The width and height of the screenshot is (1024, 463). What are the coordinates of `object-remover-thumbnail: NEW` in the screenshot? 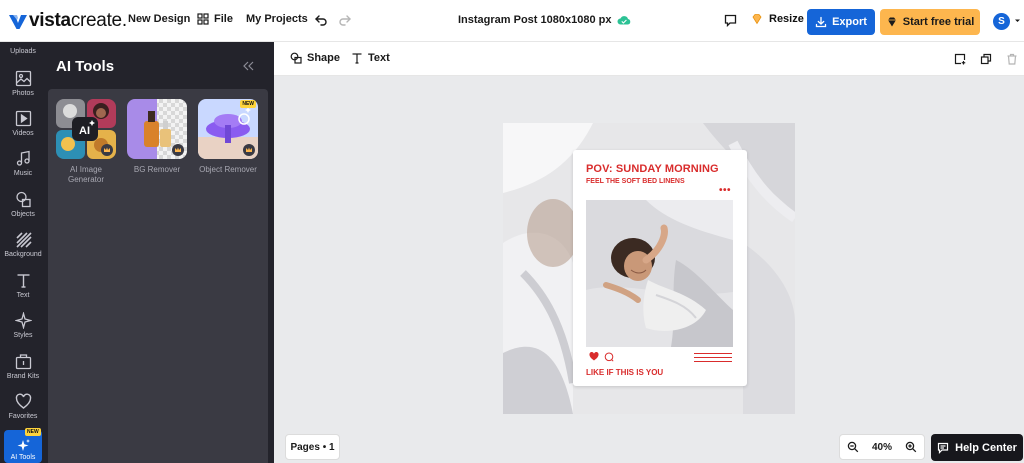 It's located at (228, 129).